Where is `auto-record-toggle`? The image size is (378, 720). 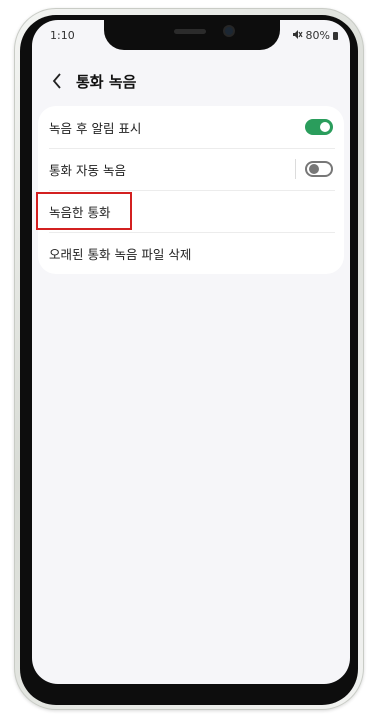
auto-record-toggle is located at coordinates (319, 169).